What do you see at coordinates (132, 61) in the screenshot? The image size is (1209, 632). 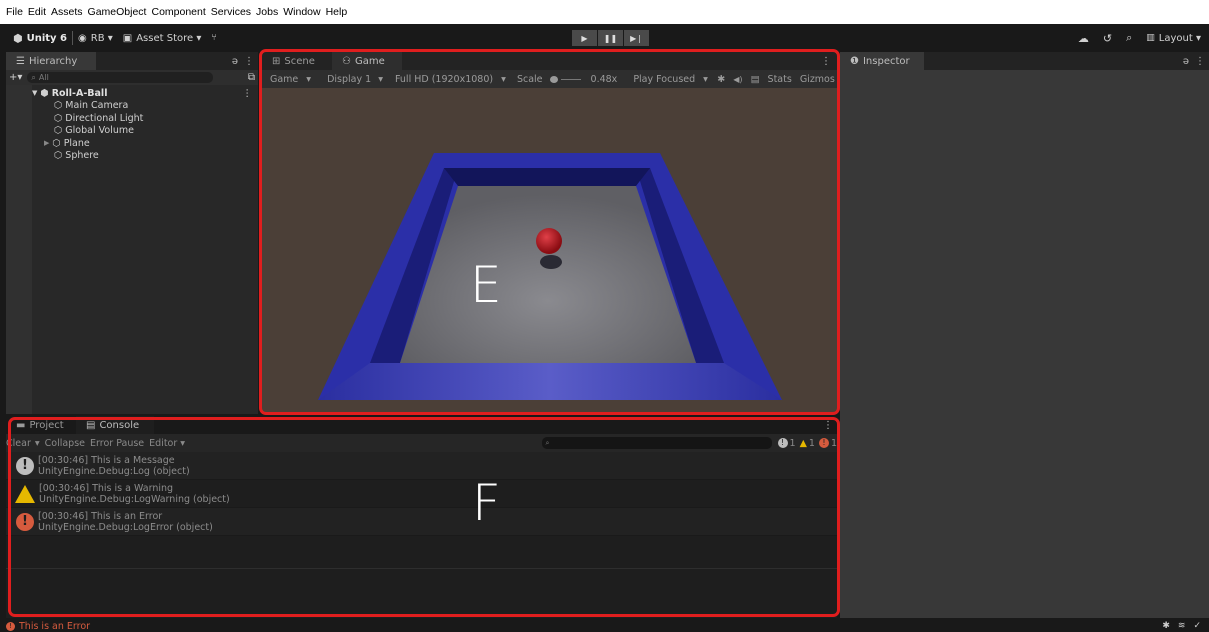 I see `hierarchy-tabbar: ☰ Hierarchy ə ⋮` at bounding box center [132, 61].